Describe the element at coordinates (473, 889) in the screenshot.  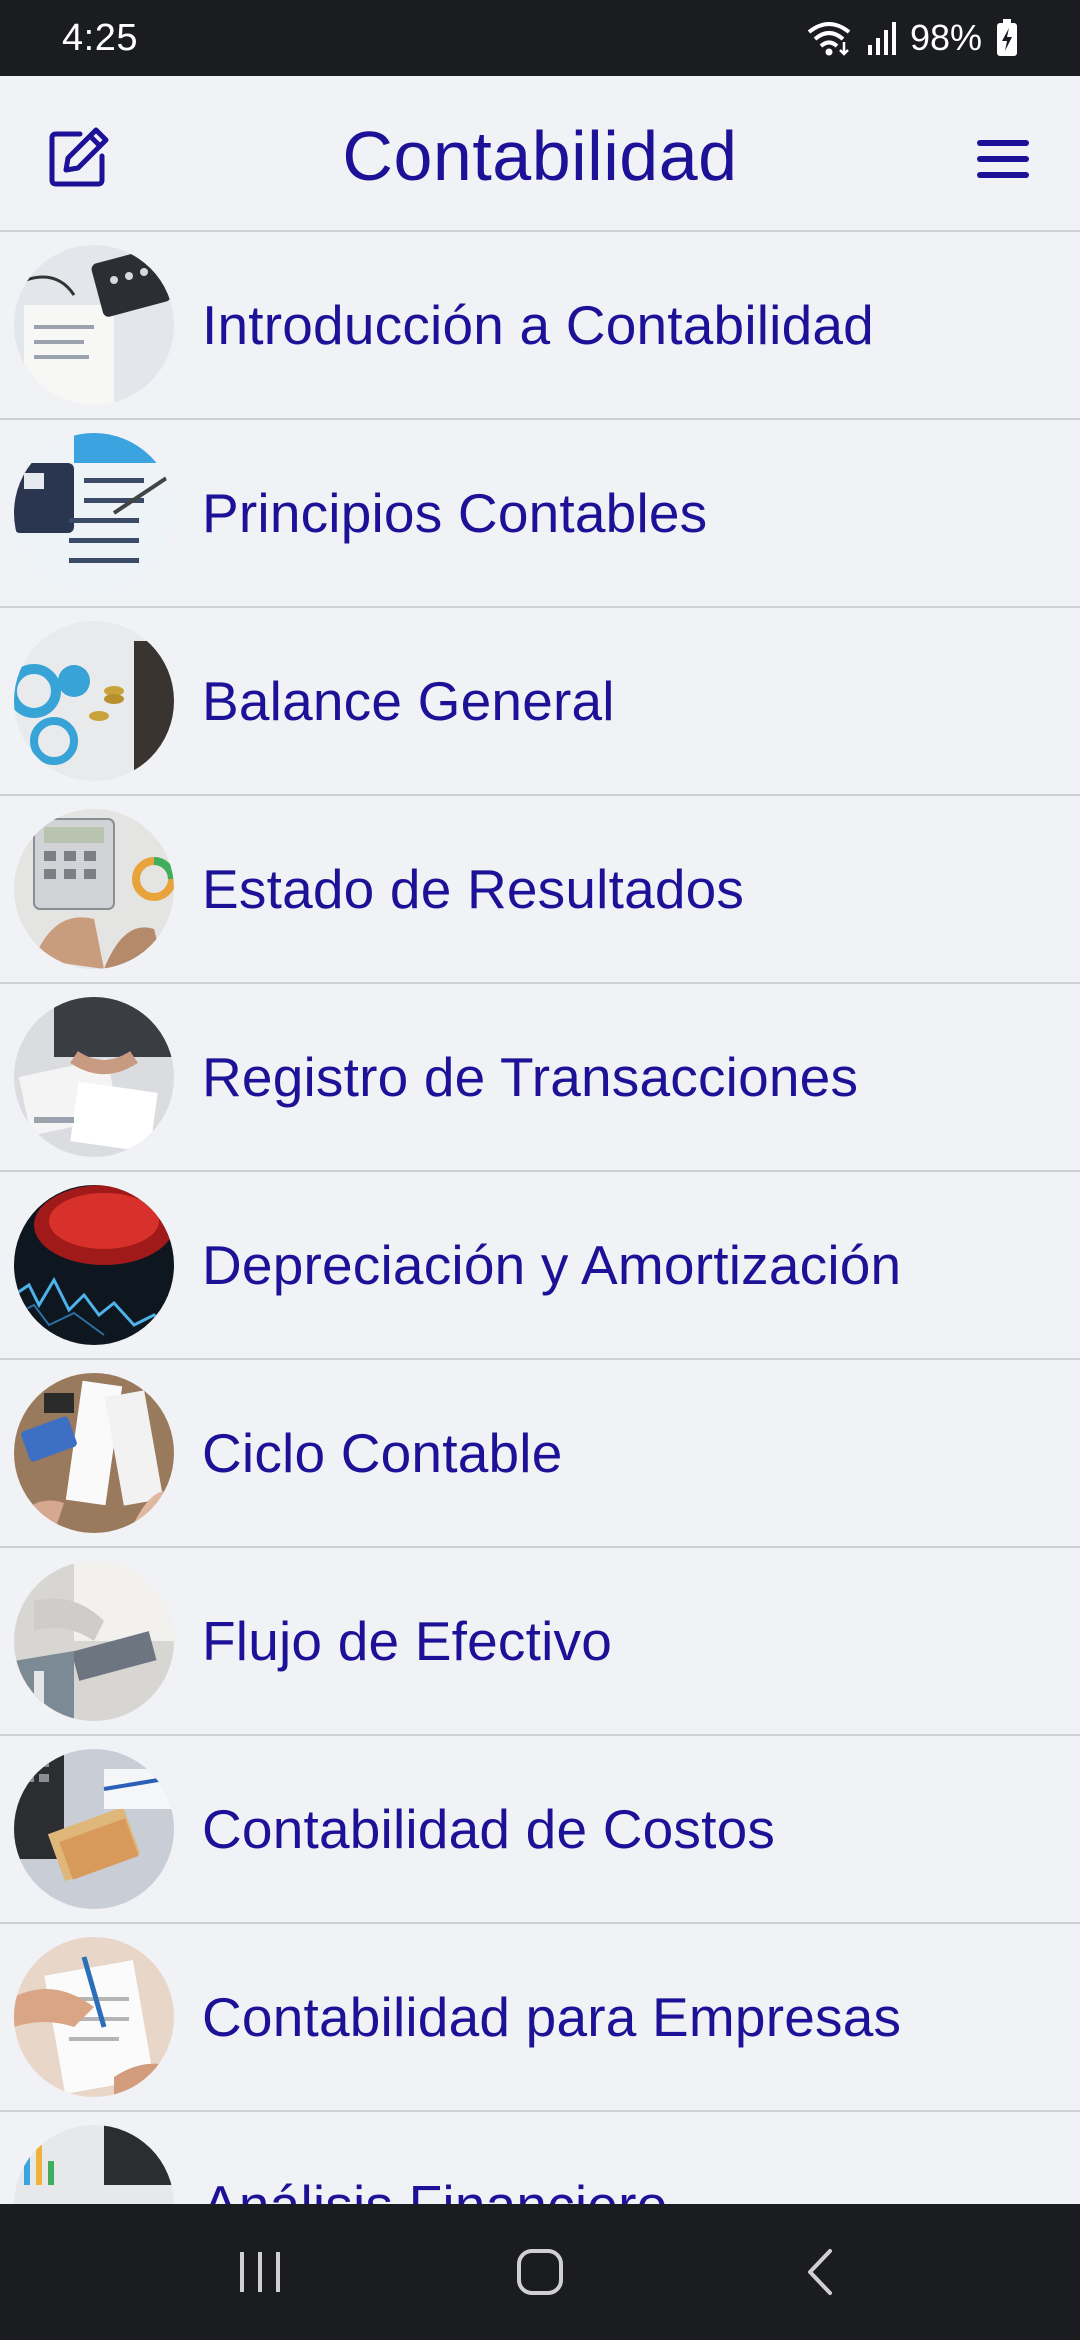
I see `topic-label: Estado de Resultados` at that location.